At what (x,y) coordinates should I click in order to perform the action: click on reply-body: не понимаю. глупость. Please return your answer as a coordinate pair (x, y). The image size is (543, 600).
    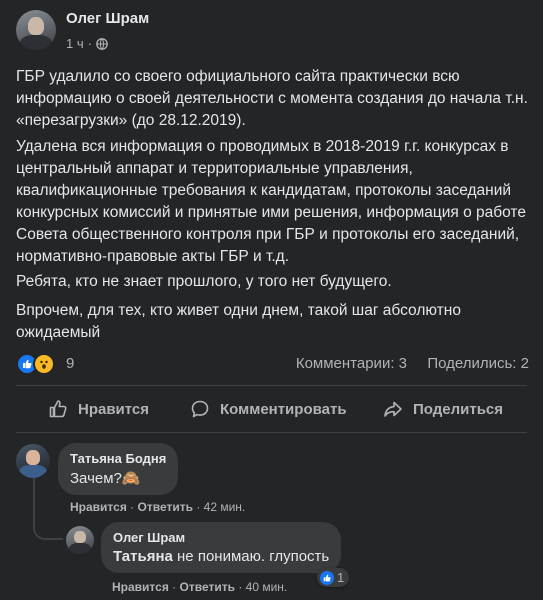
    Looking at the image, I should click on (251, 556).